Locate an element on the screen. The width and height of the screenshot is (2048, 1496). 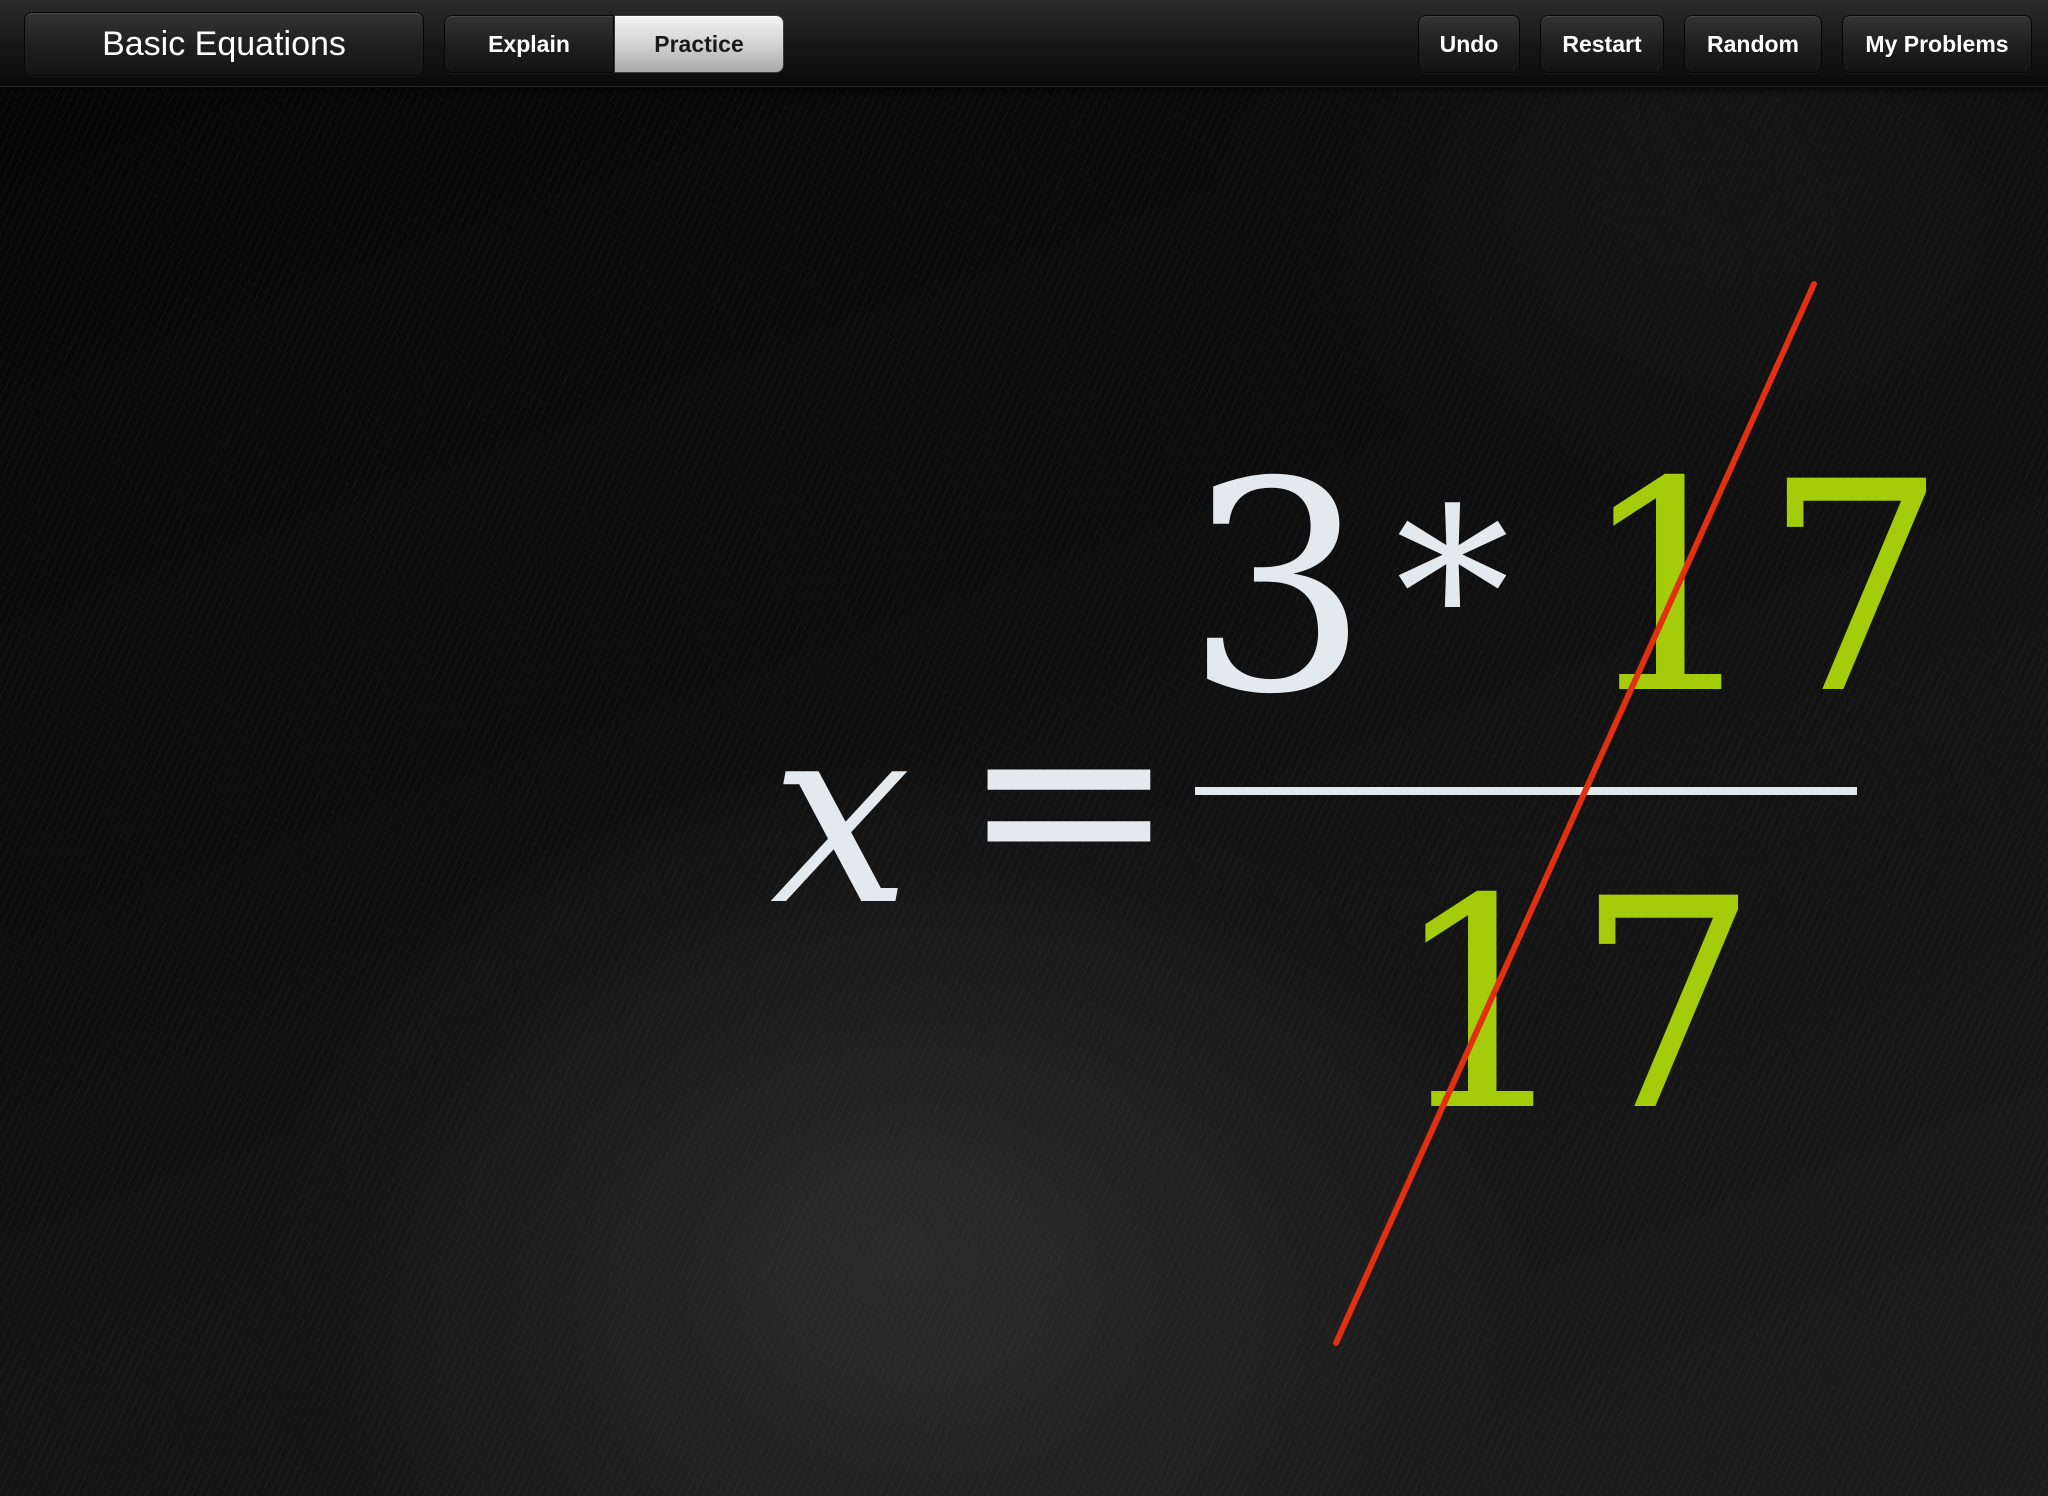
multiply-operator: * is located at coordinates (1452, 595).